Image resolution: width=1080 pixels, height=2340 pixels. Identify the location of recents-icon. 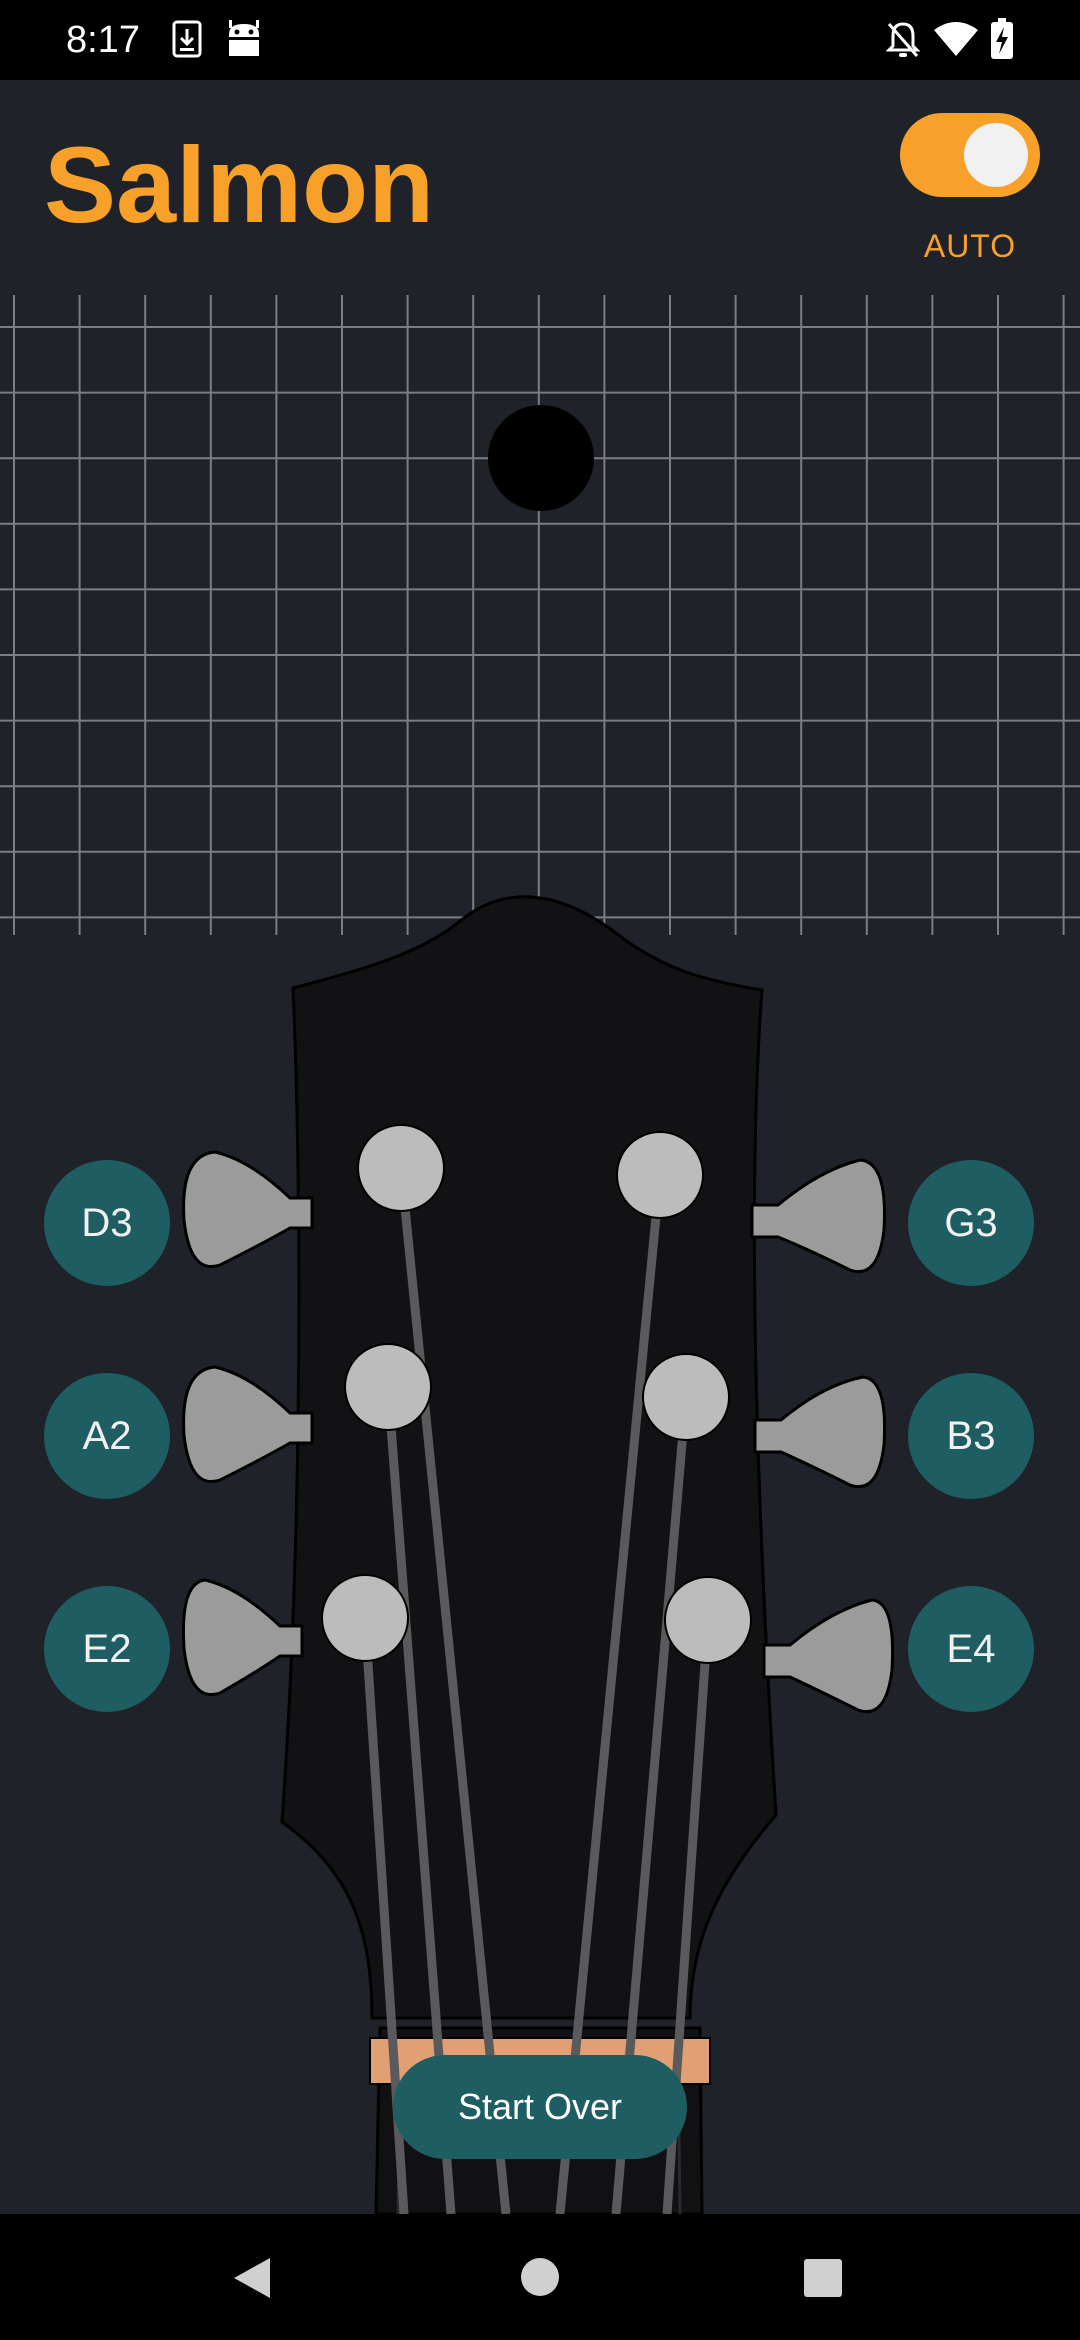
(823, 2278).